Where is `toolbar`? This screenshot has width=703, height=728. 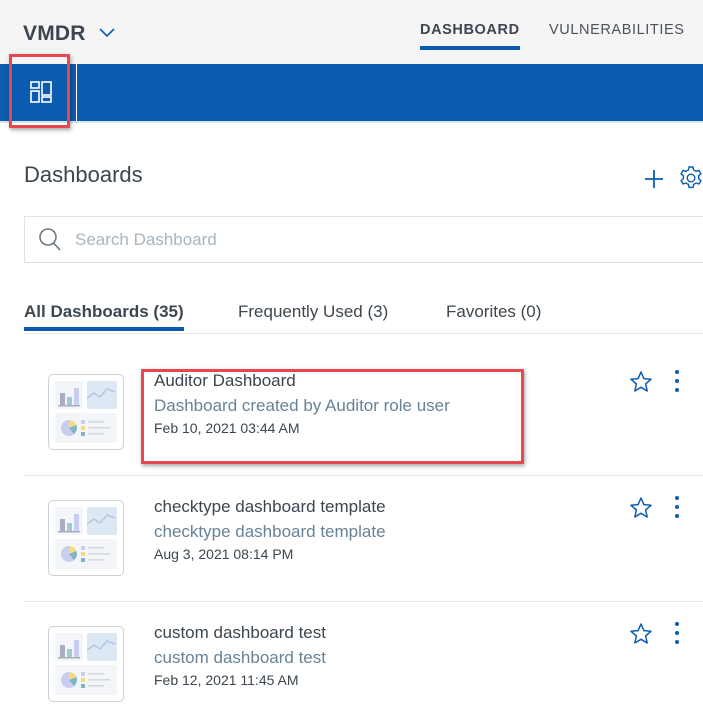
toolbar is located at coordinates (351, 93).